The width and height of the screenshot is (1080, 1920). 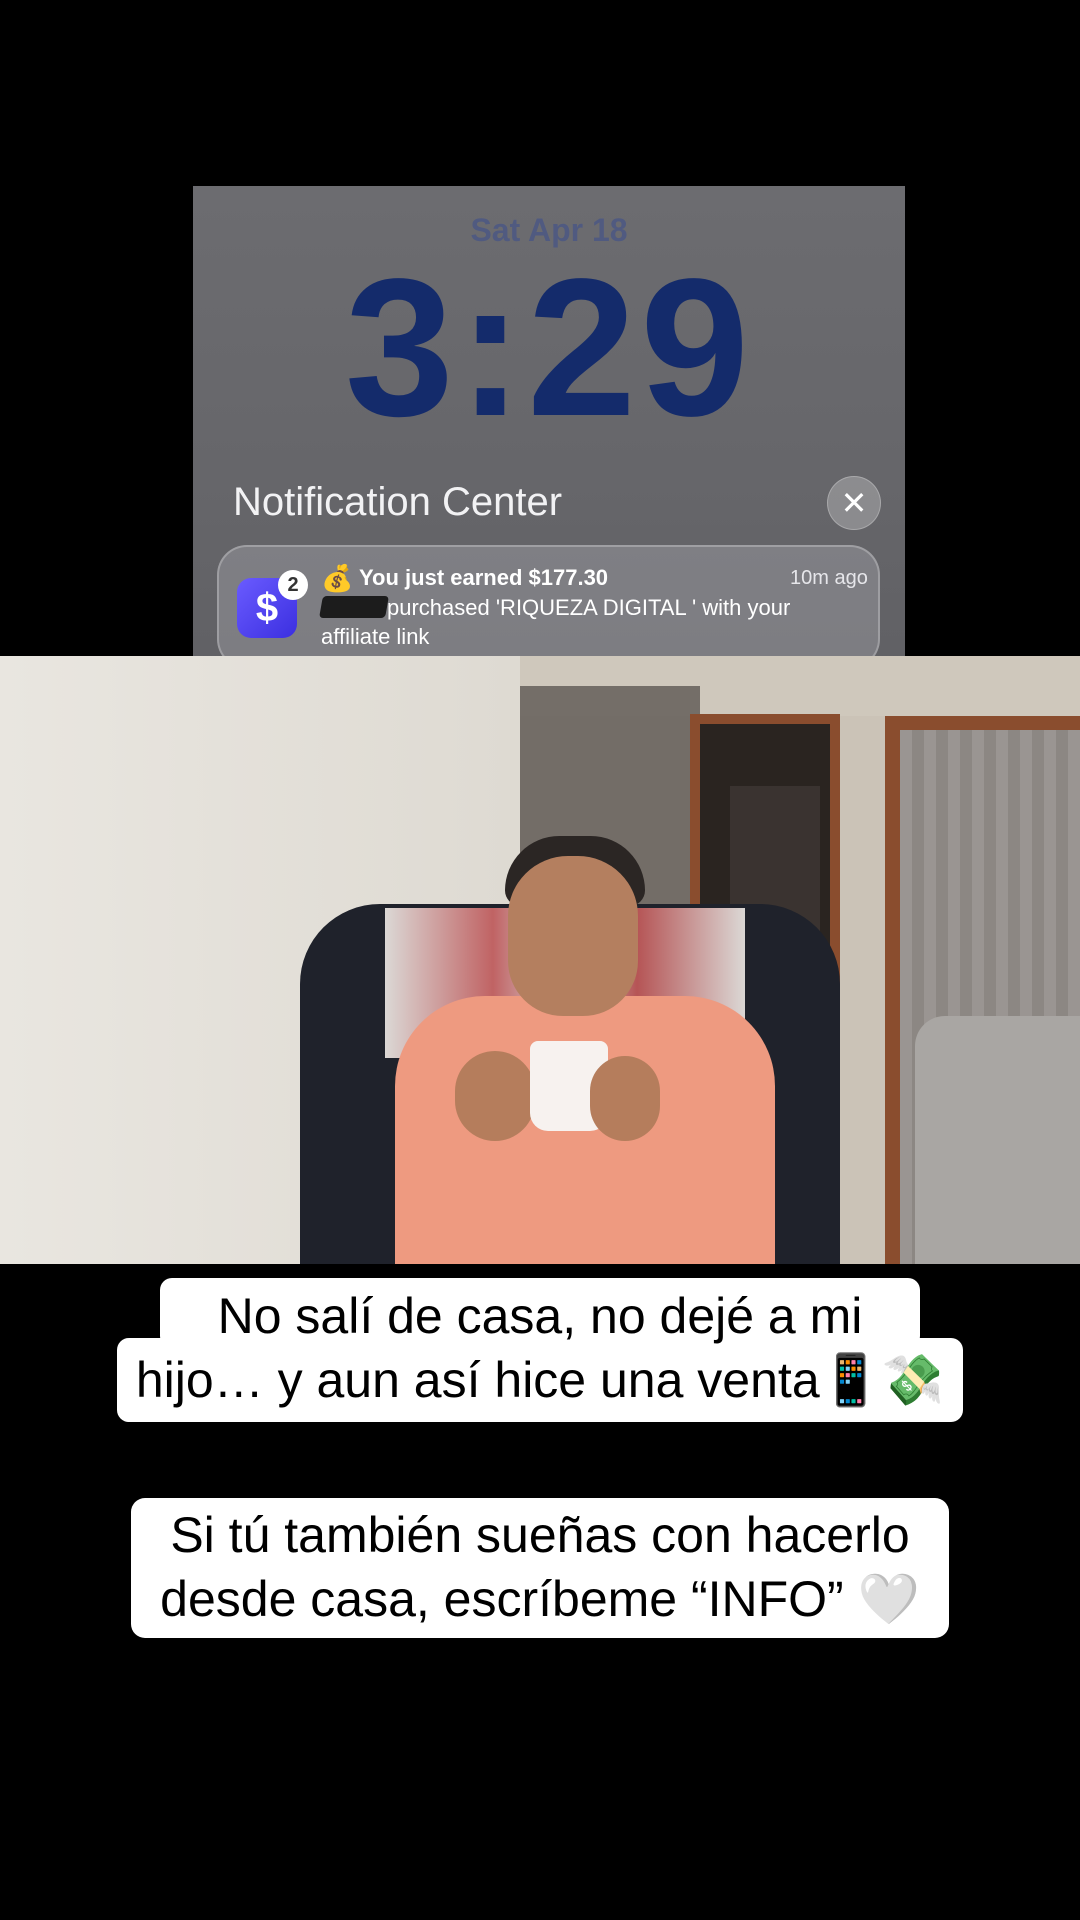 I want to click on close-icon: ✕, so click(x=854, y=503).